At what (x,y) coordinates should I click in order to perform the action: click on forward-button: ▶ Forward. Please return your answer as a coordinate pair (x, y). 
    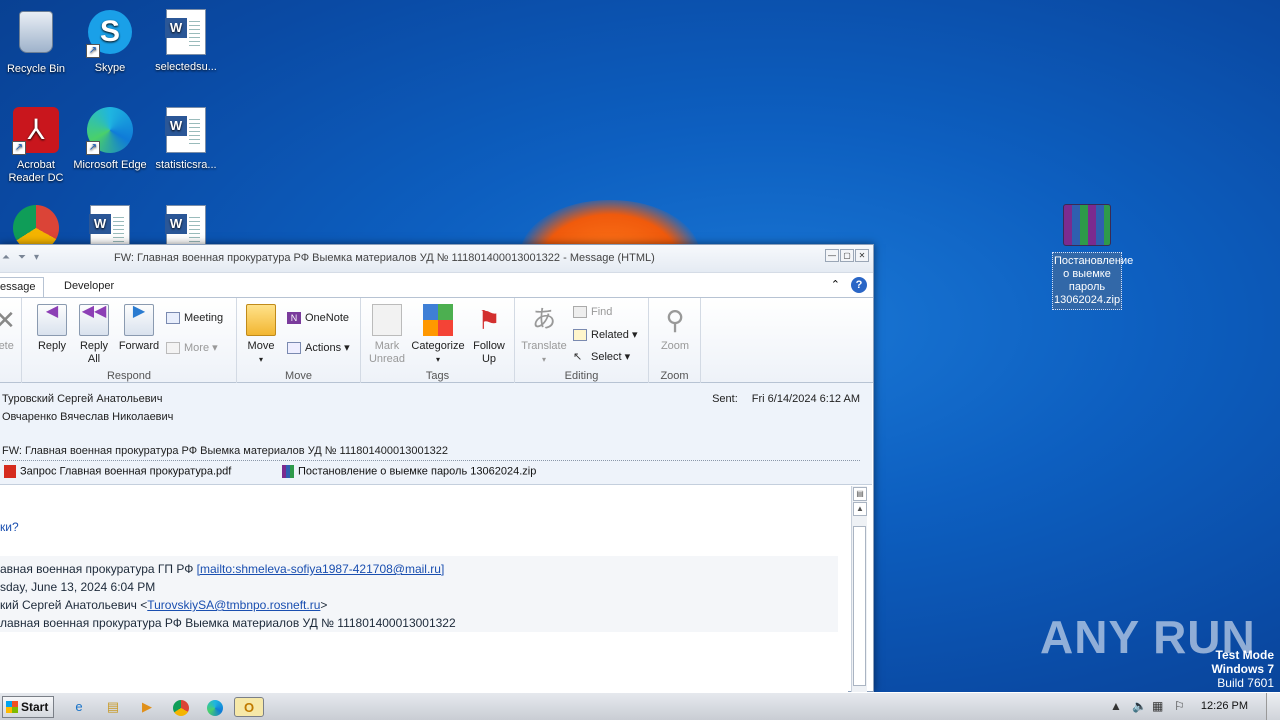
    Looking at the image, I should click on (139, 328).